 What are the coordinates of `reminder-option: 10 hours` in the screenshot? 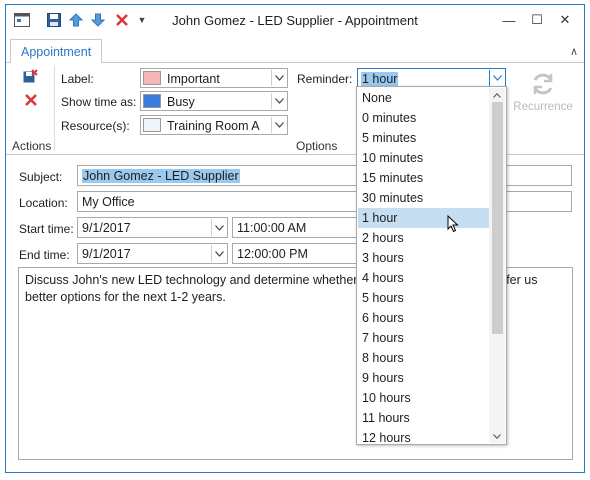 It's located at (424, 398).